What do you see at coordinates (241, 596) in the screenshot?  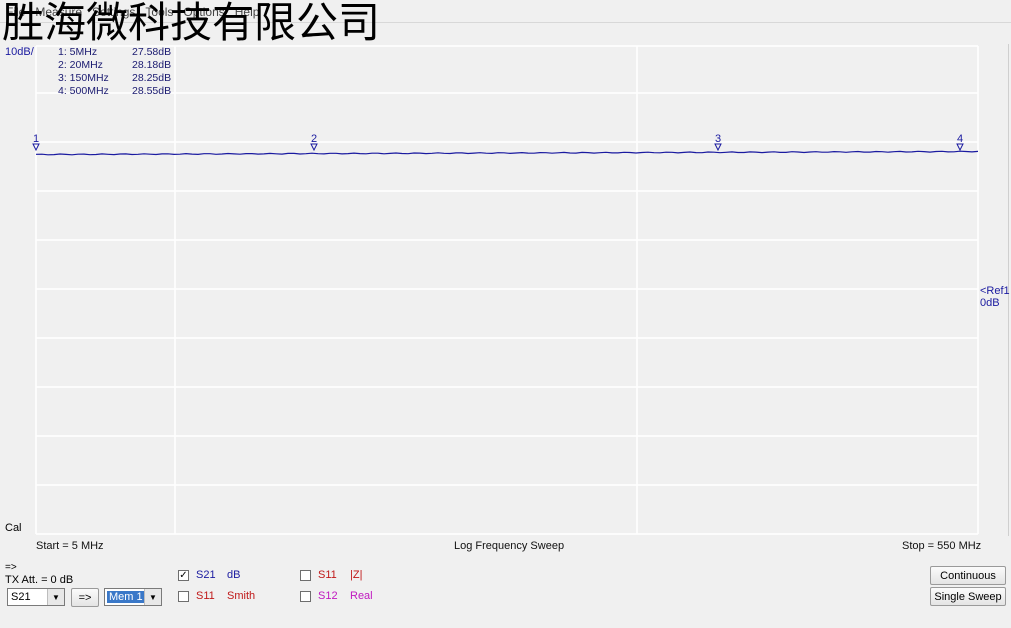 I see `trace-format-label: Smith` at bounding box center [241, 596].